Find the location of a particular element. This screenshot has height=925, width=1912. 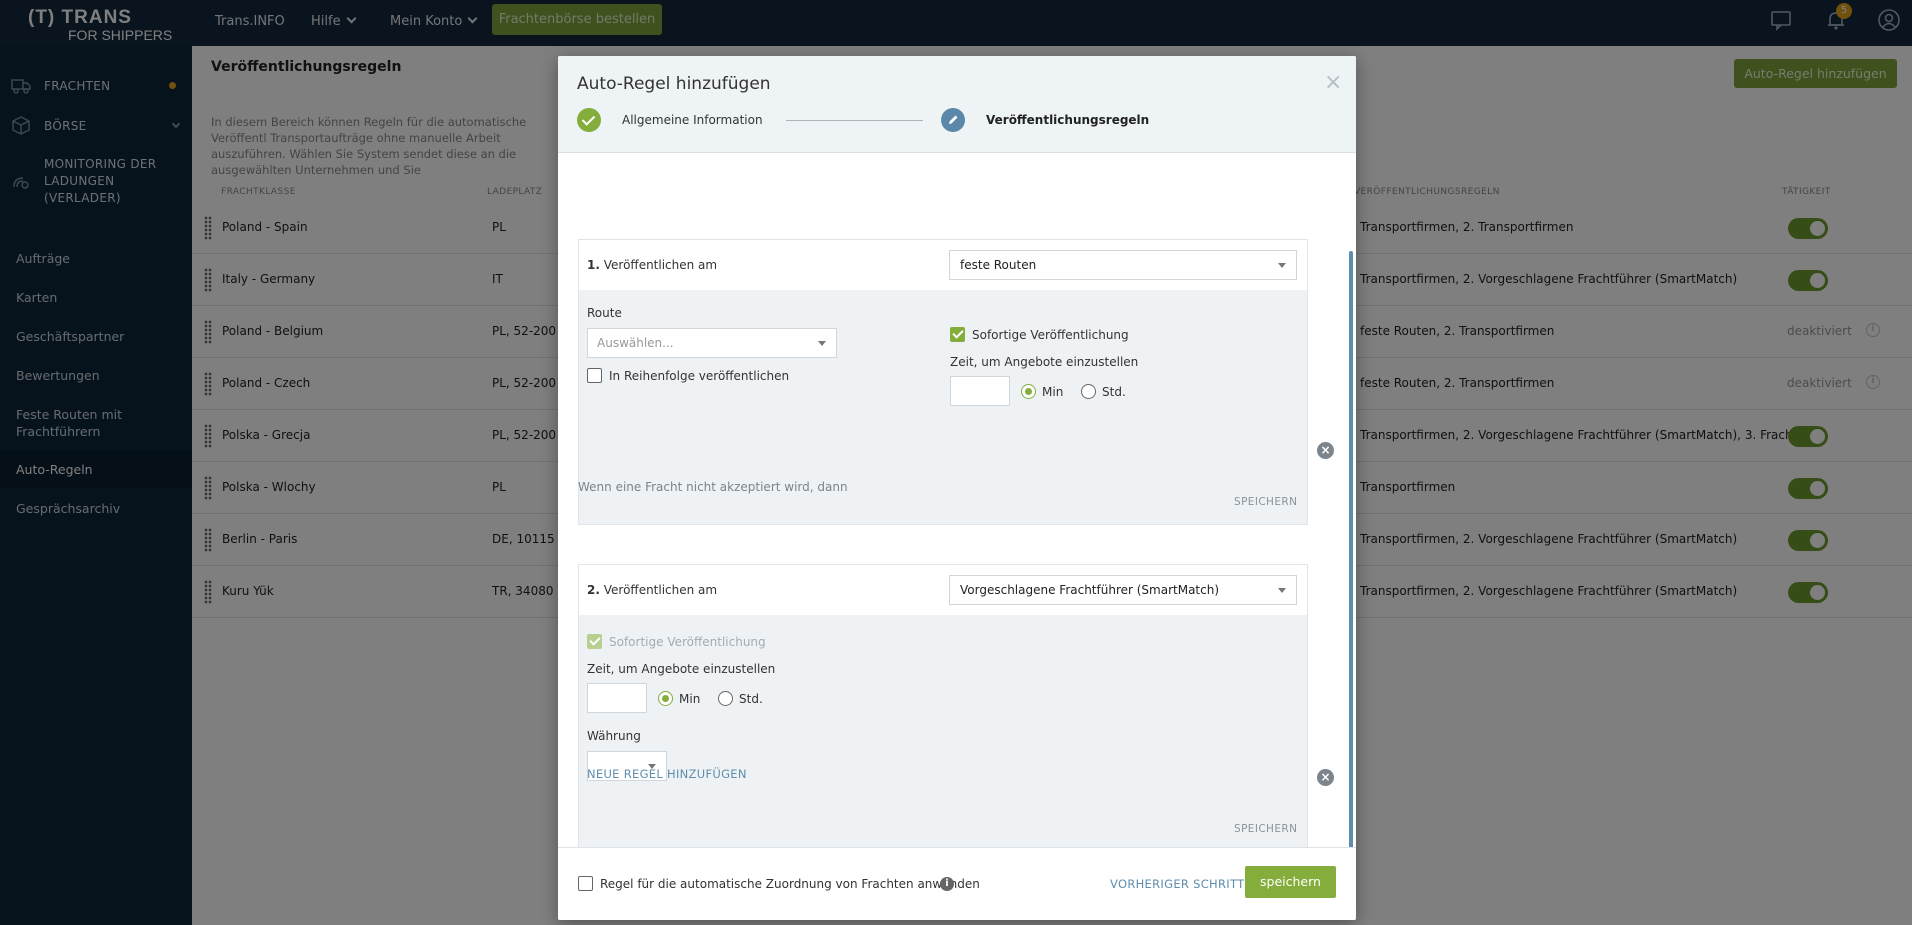

step-connector is located at coordinates (854, 120).